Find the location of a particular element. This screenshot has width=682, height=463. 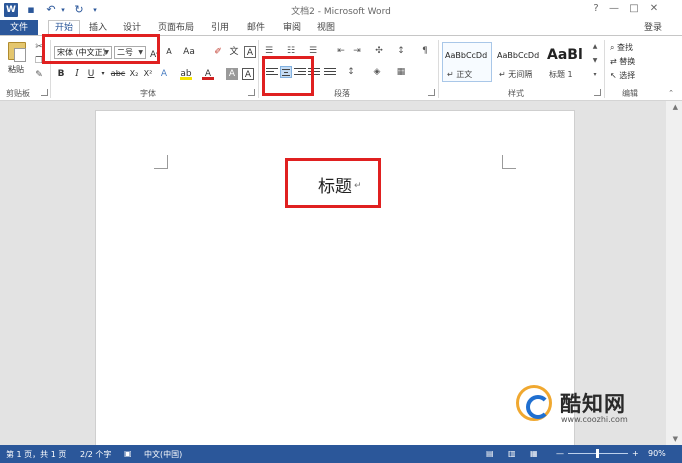

undo-dropdown-icon: ▾ is located at coordinates (63, 10).